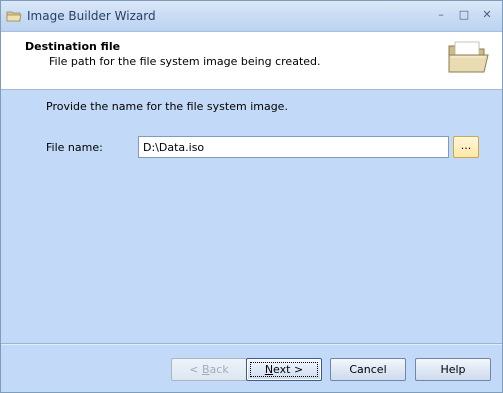 The image size is (503, 393). I want to click on file-name-input, so click(293, 147).